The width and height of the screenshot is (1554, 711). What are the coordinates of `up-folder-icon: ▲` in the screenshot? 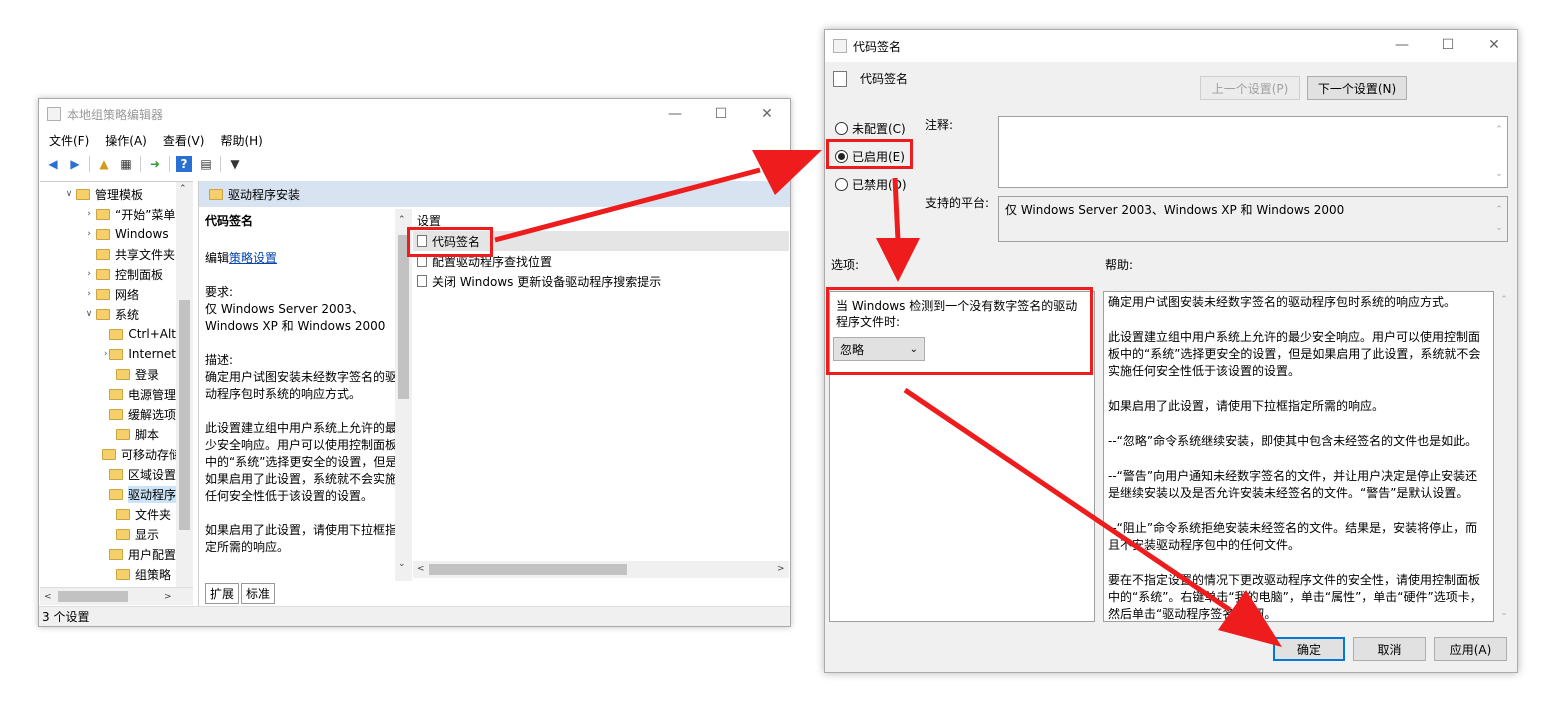 It's located at (104, 164).